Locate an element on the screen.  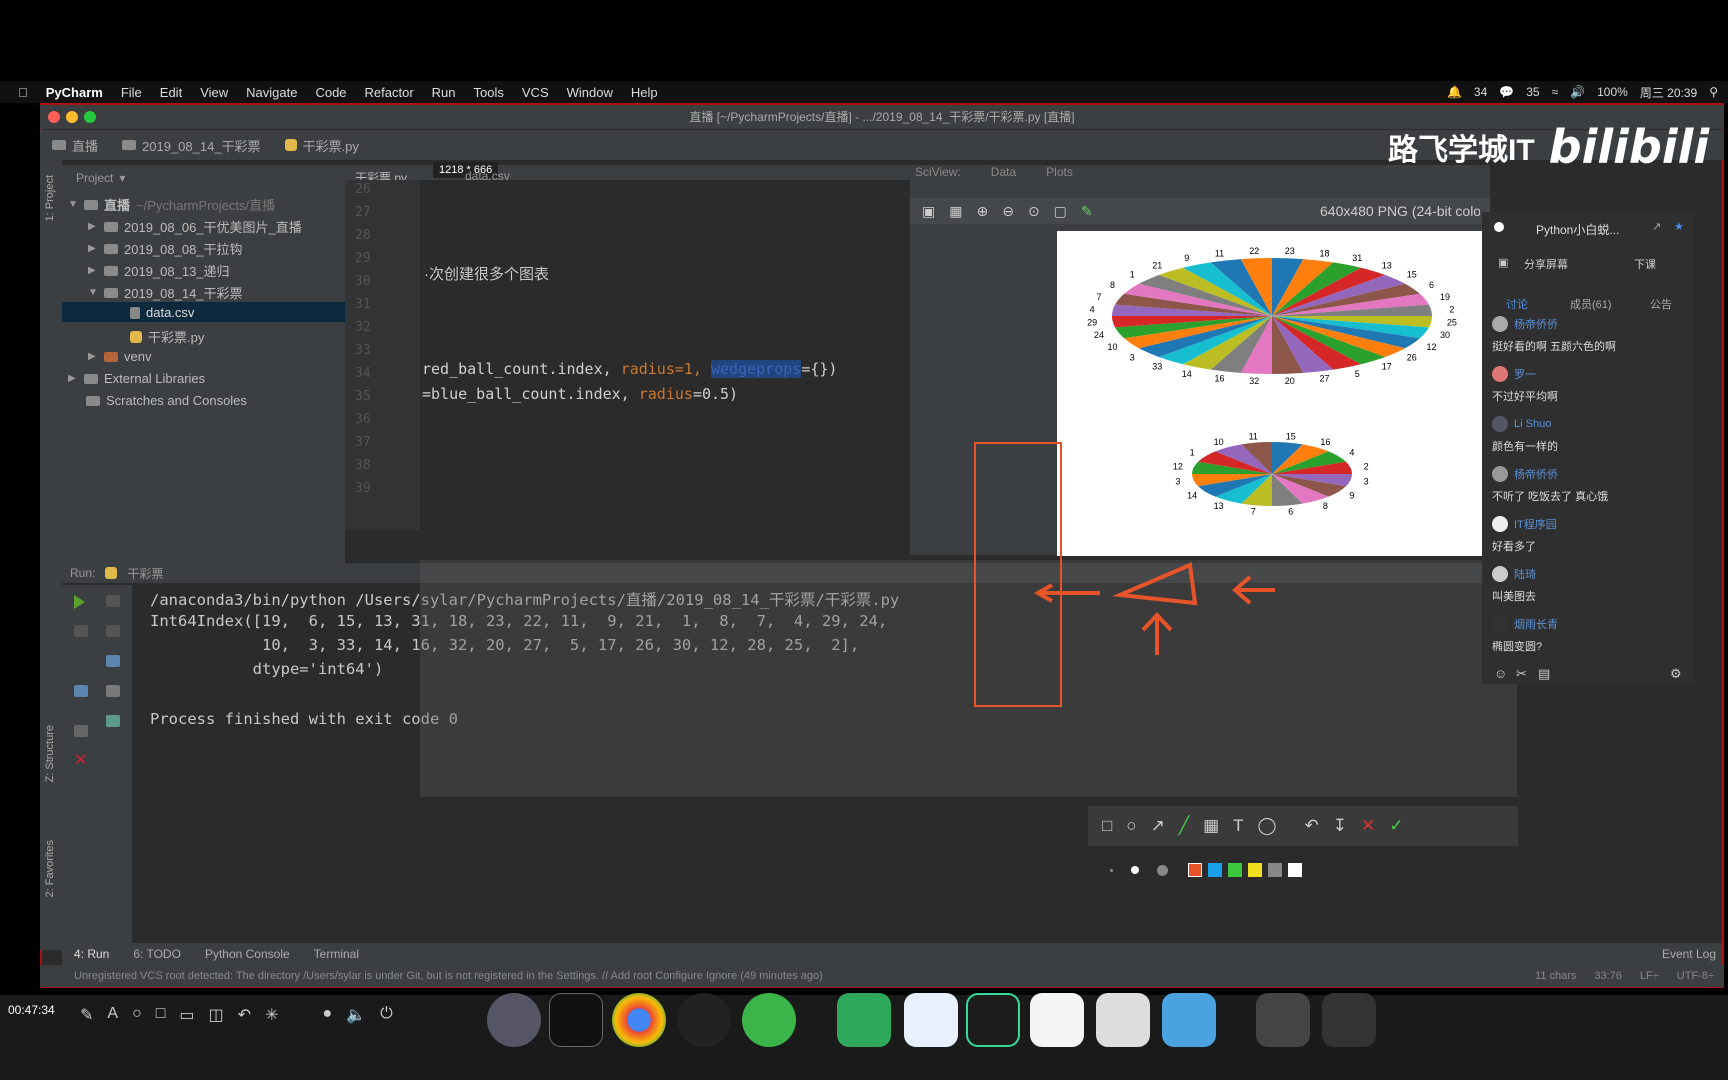
menu-vcs: VCS is located at coordinates (535, 92).